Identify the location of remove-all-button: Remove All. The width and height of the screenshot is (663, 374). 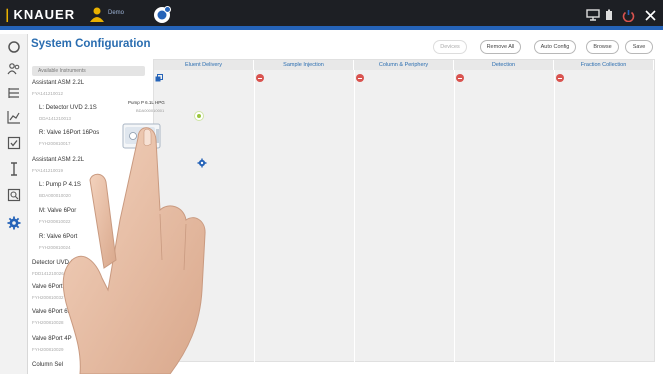
(500, 47).